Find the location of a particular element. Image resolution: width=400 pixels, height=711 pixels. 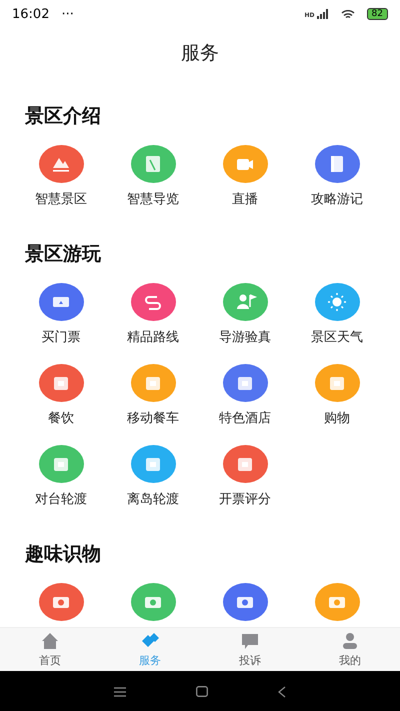

tab: 投诉 is located at coordinates (250, 649).